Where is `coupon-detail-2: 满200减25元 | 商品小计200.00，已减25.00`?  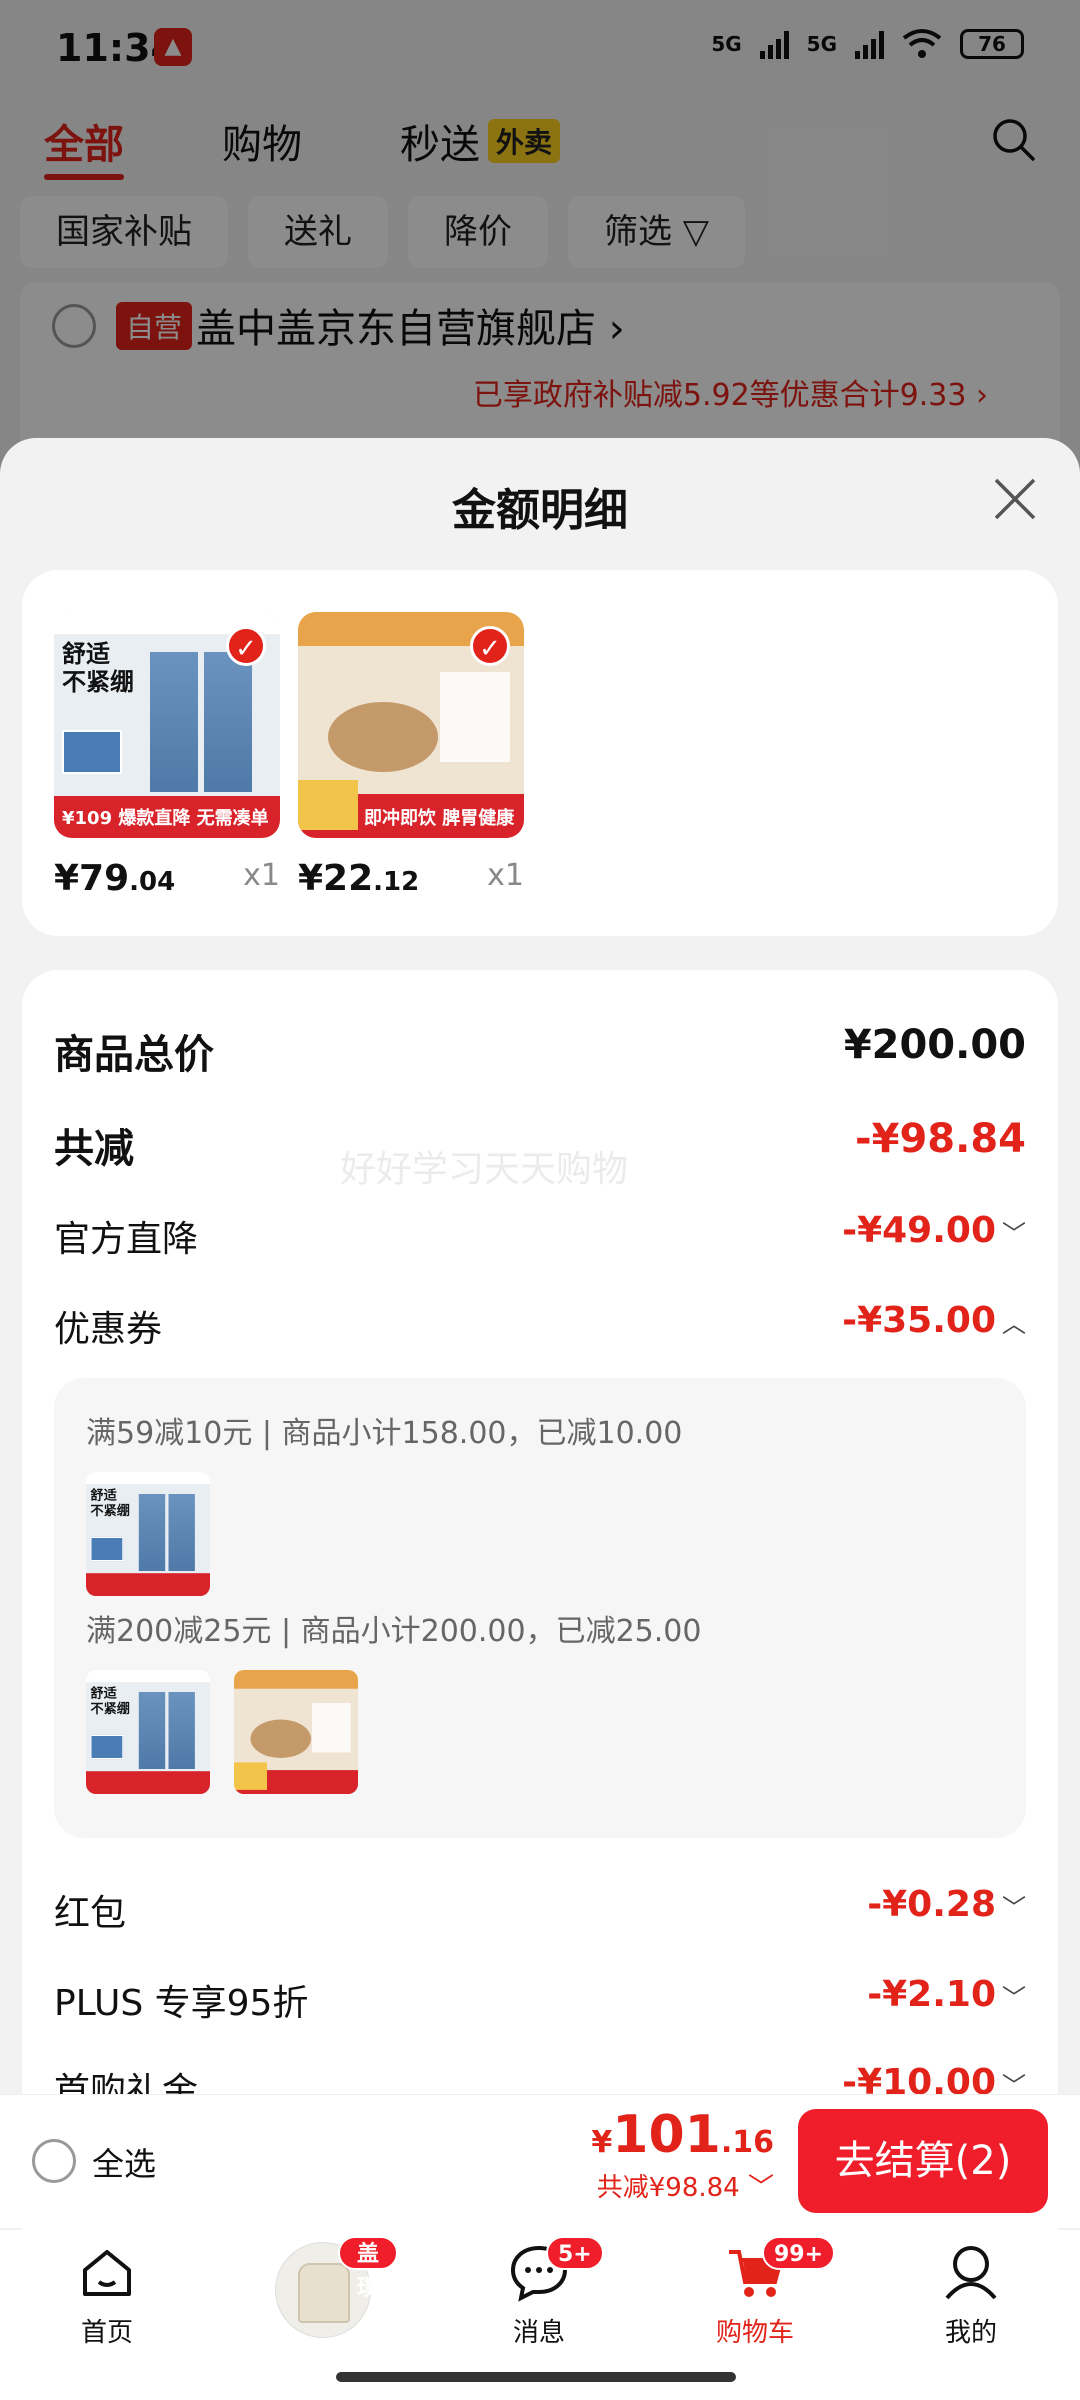 coupon-detail-2: 满200减25元 | 商品小计200.00，已减25.00 is located at coordinates (394, 1631).